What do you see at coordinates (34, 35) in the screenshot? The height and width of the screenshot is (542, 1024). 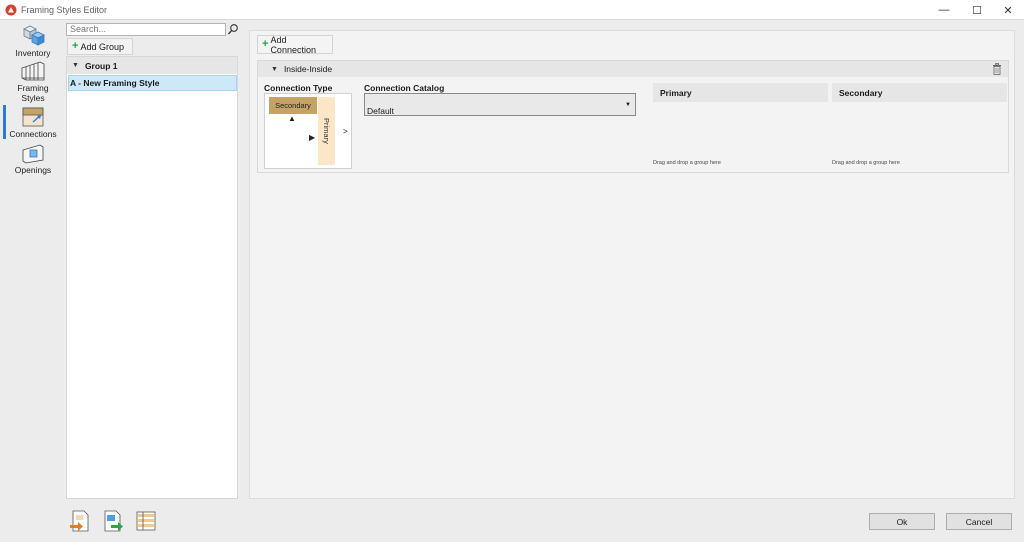 I see `inventory-cube-icon` at bounding box center [34, 35].